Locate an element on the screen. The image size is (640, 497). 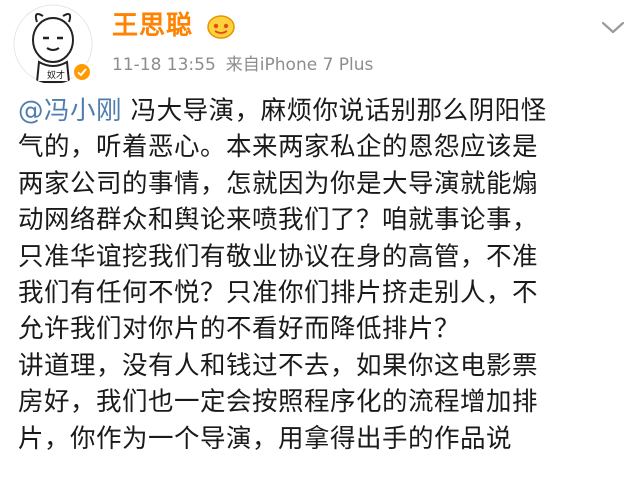
timestamp: 11-18 13:55 is located at coordinates (164, 65).